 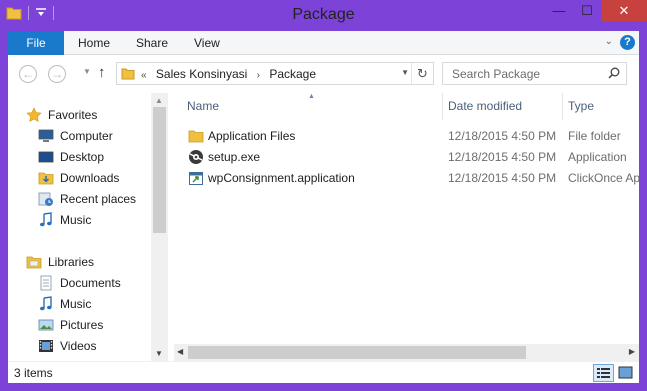 What do you see at coordinates (82, 324) in the screenshot?
I see `nav-pictures-label: Pictures` at bounding box center [82, 324].